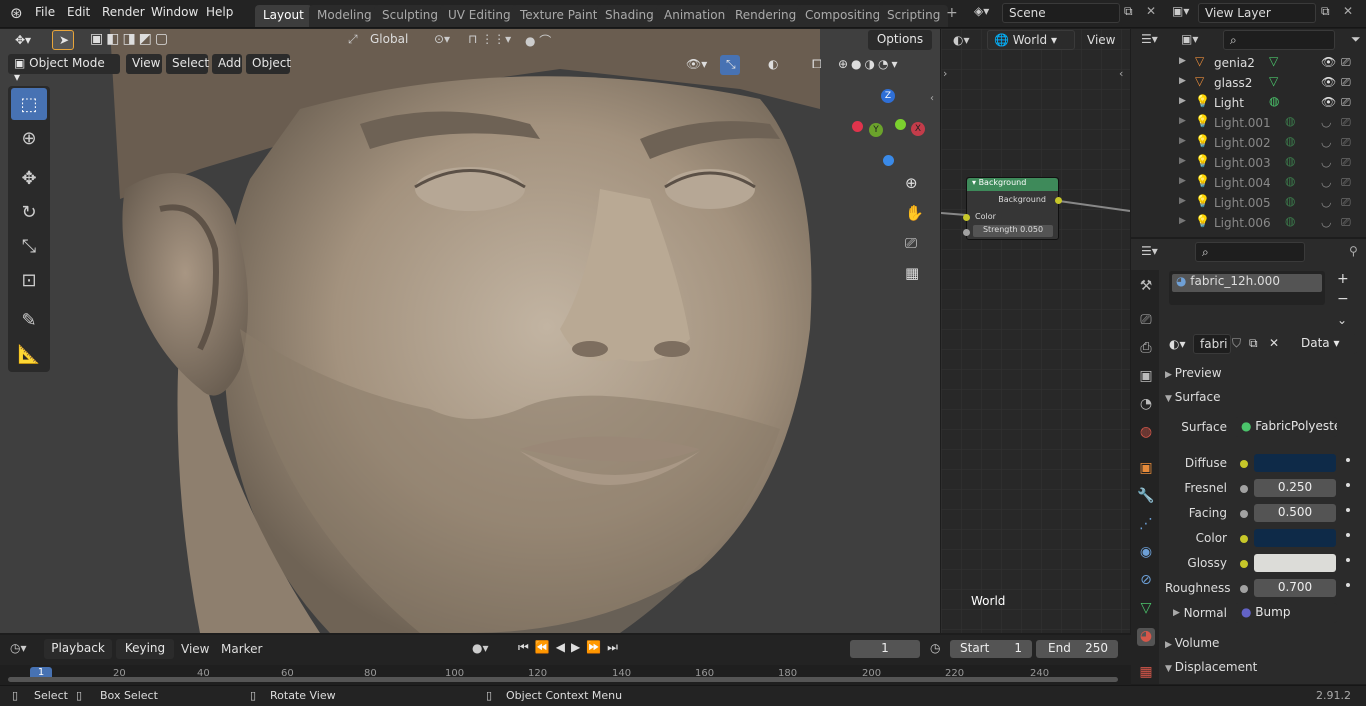 The width and height of the screenshot is (1366, 706). Describe the element at coordinates (563, 679) in the screenshot. I see `timeline-scrollbar` at that location.